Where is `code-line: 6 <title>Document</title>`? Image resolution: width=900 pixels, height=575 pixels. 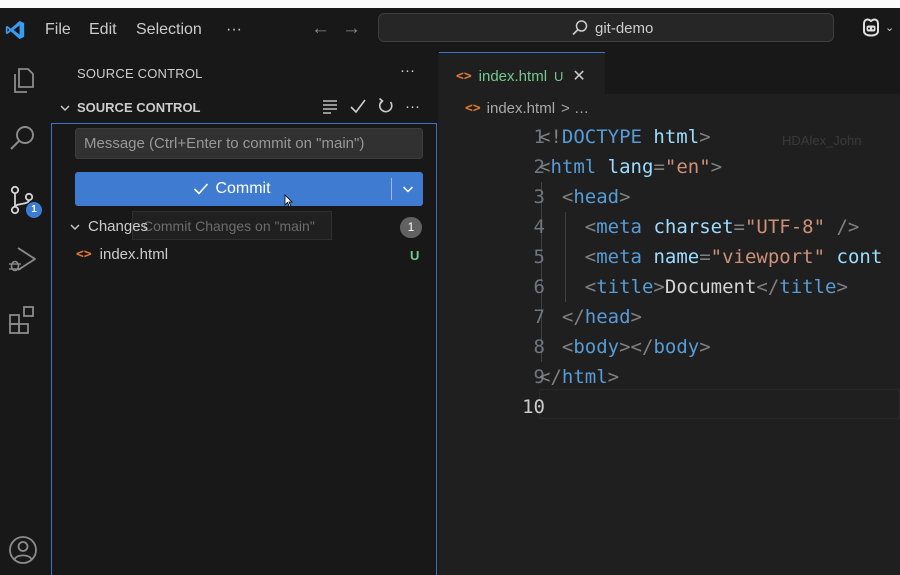 code-line: 6 <title>Document</title> is located at coordinates (669, 287).